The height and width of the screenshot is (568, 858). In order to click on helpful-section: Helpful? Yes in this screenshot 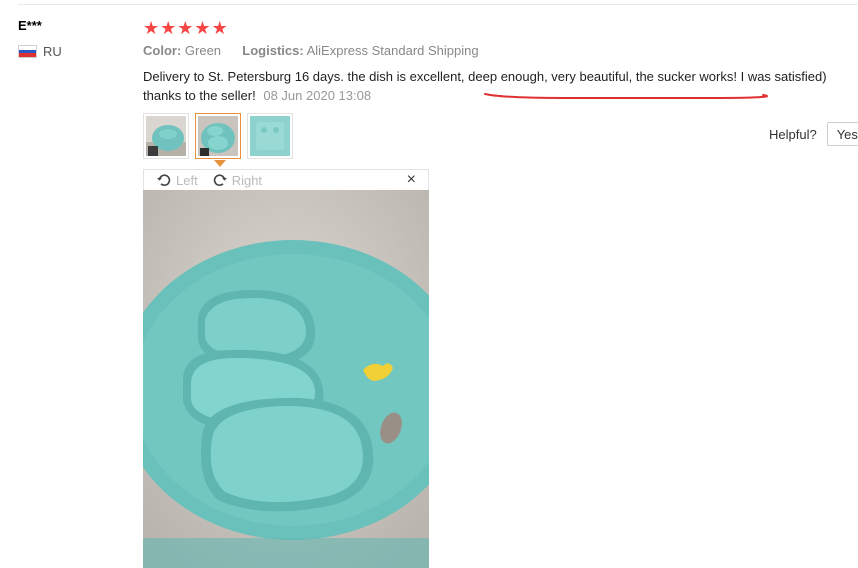, I will do `click(813, 134)`.